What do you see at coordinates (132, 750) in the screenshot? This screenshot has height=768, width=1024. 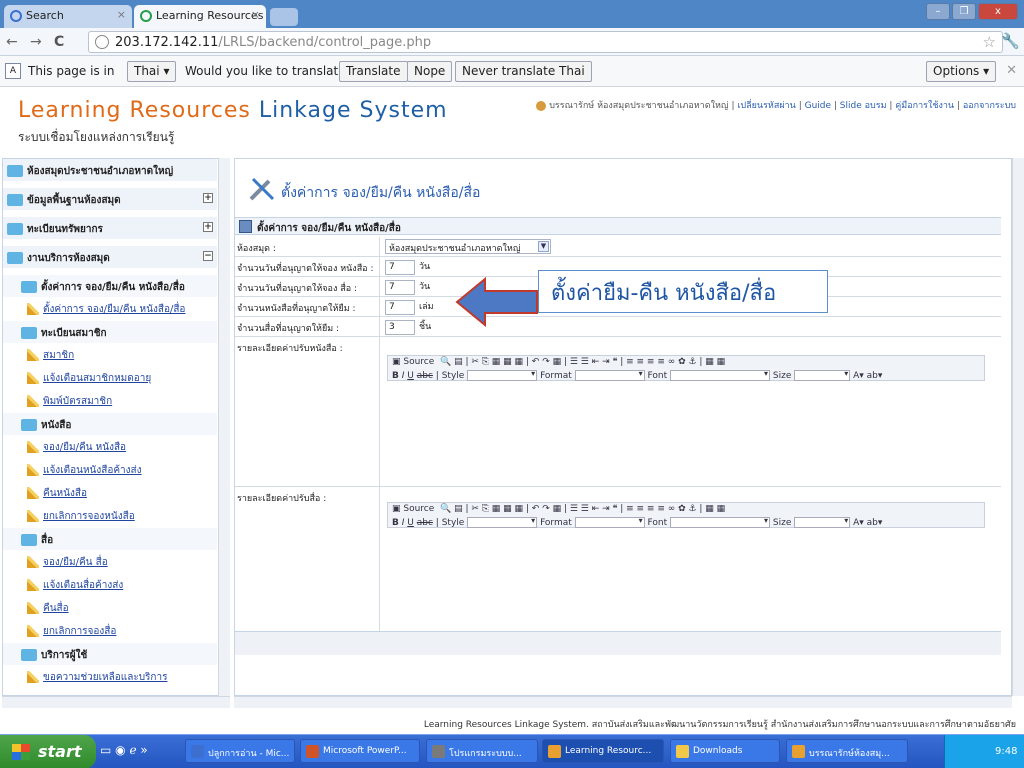 I see `ie-icon: ℯ` at bounding box center [132, 750].